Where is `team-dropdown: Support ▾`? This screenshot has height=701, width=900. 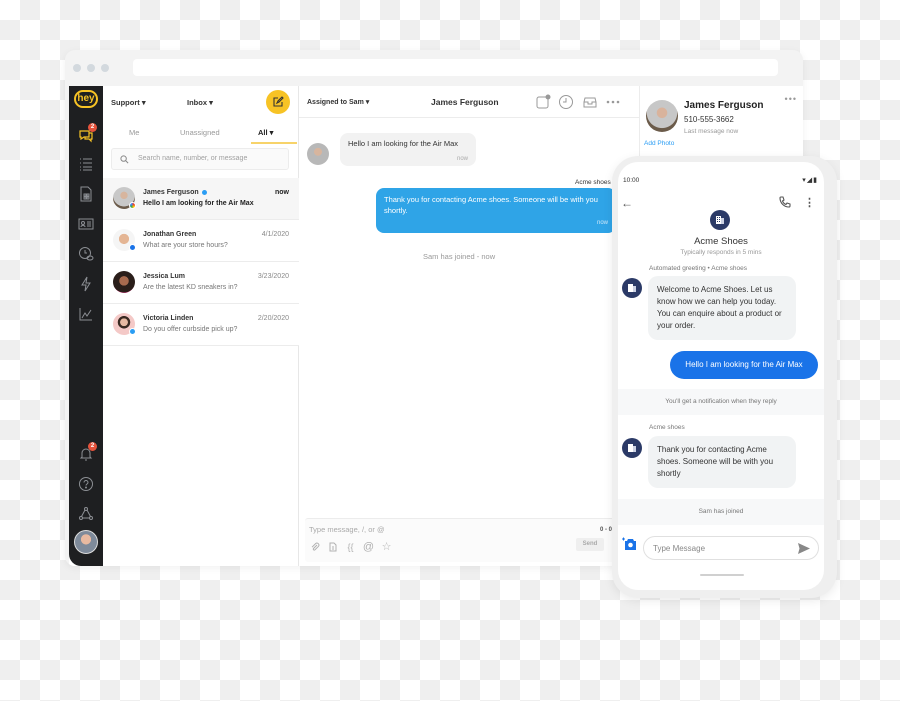 team-dropdown: Support ▾ is located at coordinates (128, 102).